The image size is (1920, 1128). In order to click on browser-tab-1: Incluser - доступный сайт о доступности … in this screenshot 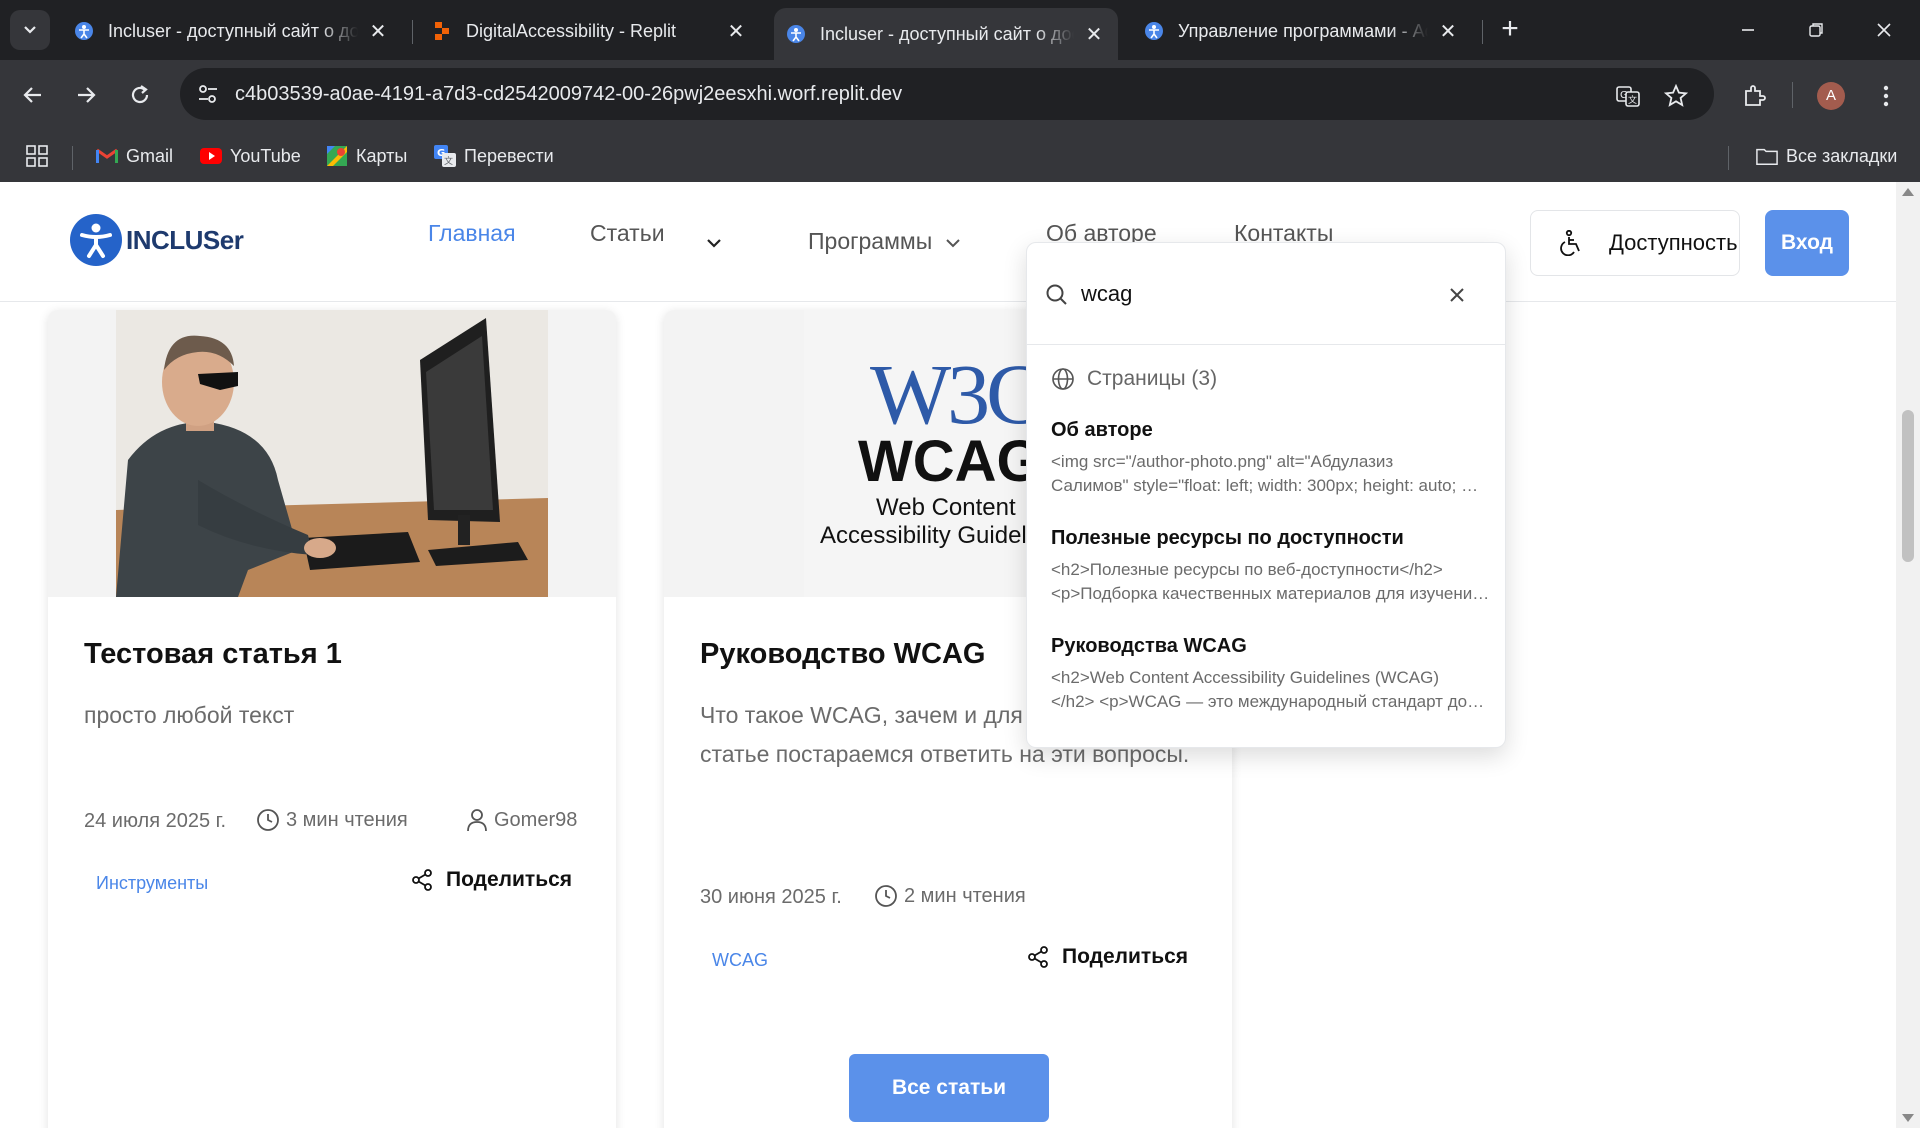, I will do `click(232, 31)`.